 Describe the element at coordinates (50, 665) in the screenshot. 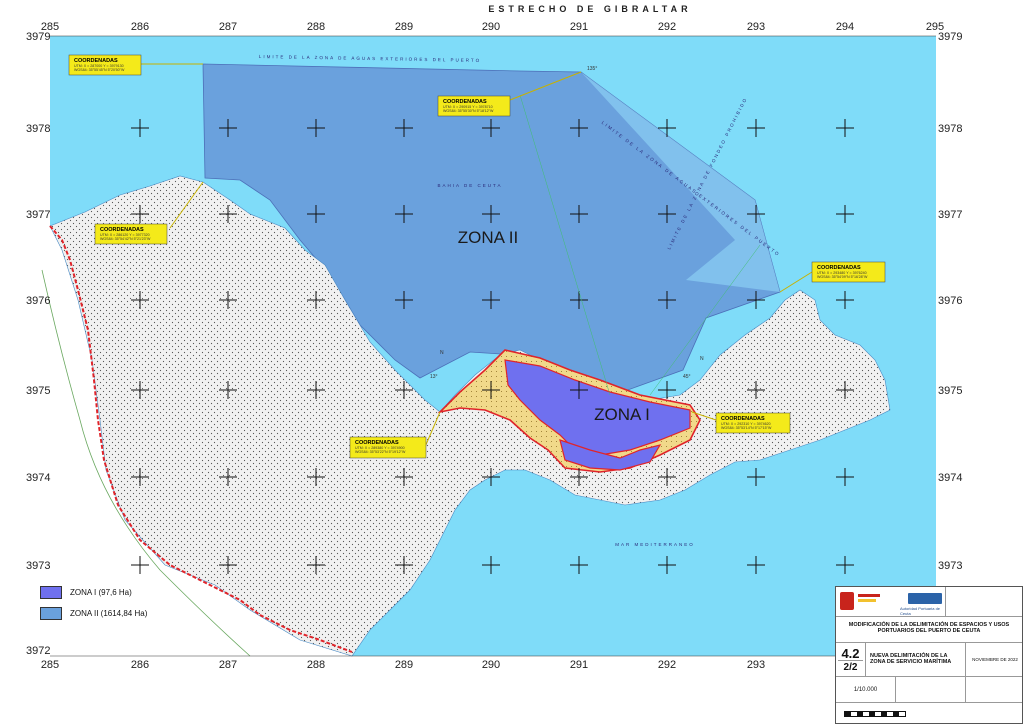

I see `x-grid-label: 285` at that location.